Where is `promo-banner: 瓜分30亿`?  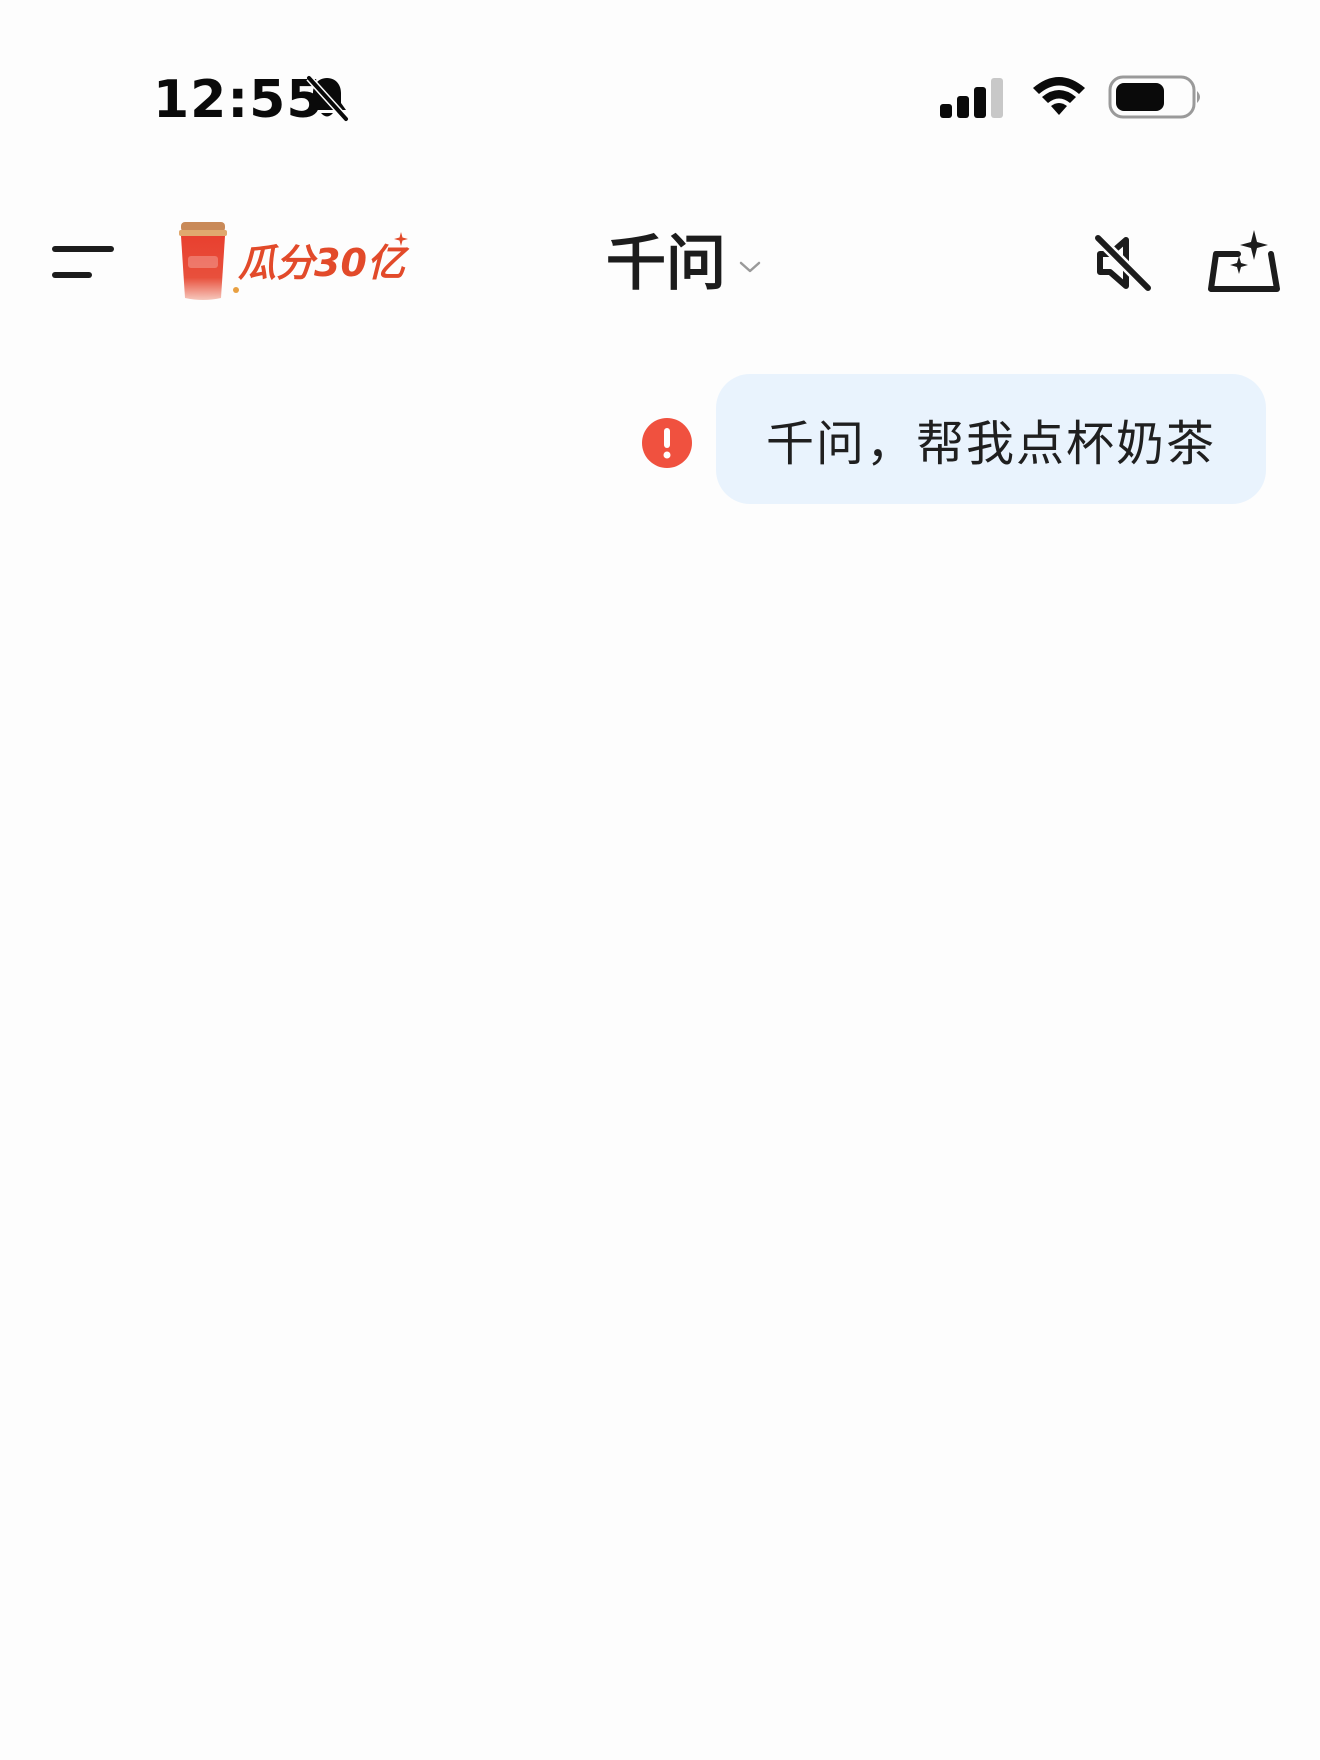
promo-banner: 瓜分30亿 is located at coordinates (292, 262).